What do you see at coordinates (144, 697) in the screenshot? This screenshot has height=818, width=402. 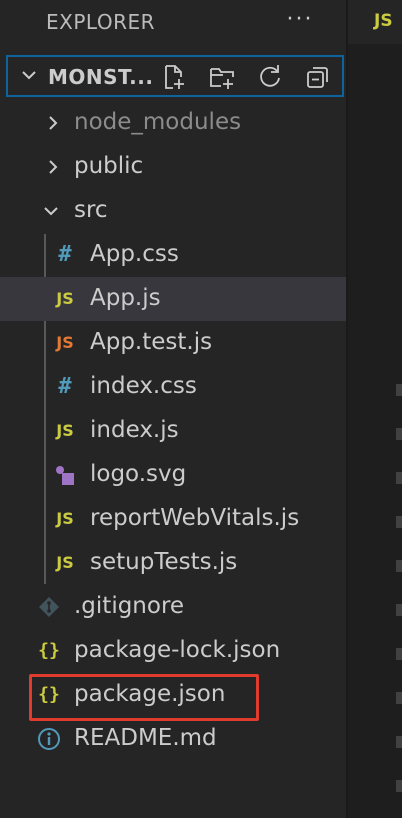 I see `highlight-annotation-box` at bounding box center [144, 697].